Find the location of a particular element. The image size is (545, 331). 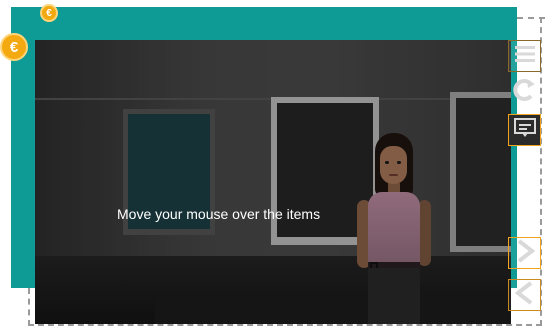

replay-icon is located at coordinates (524, 92).